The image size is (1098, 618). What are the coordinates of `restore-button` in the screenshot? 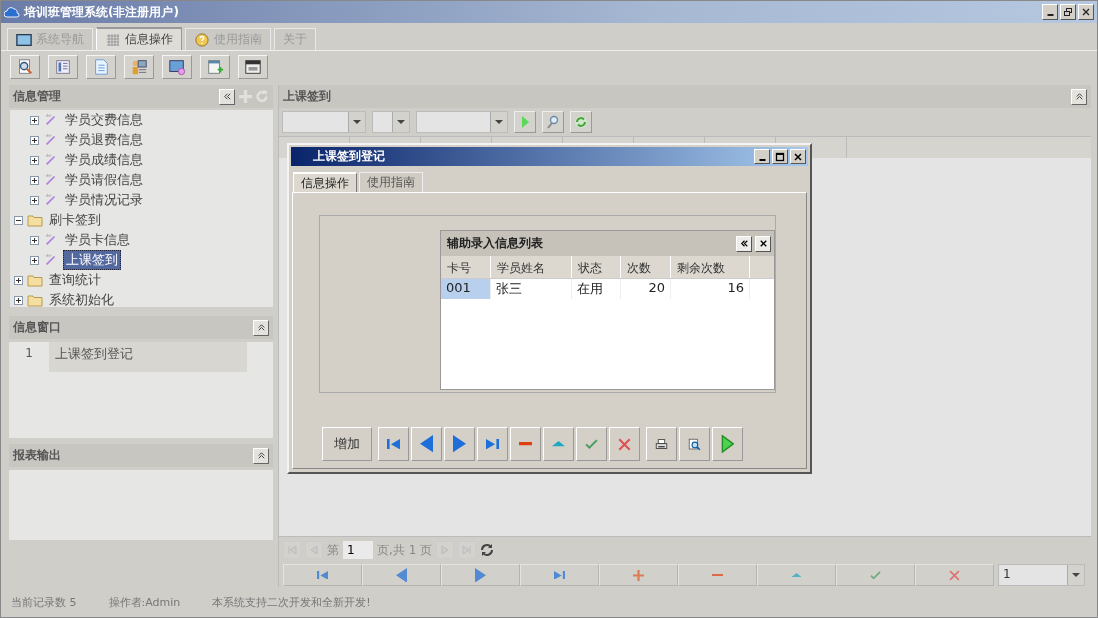 It's located at (1068, 12).